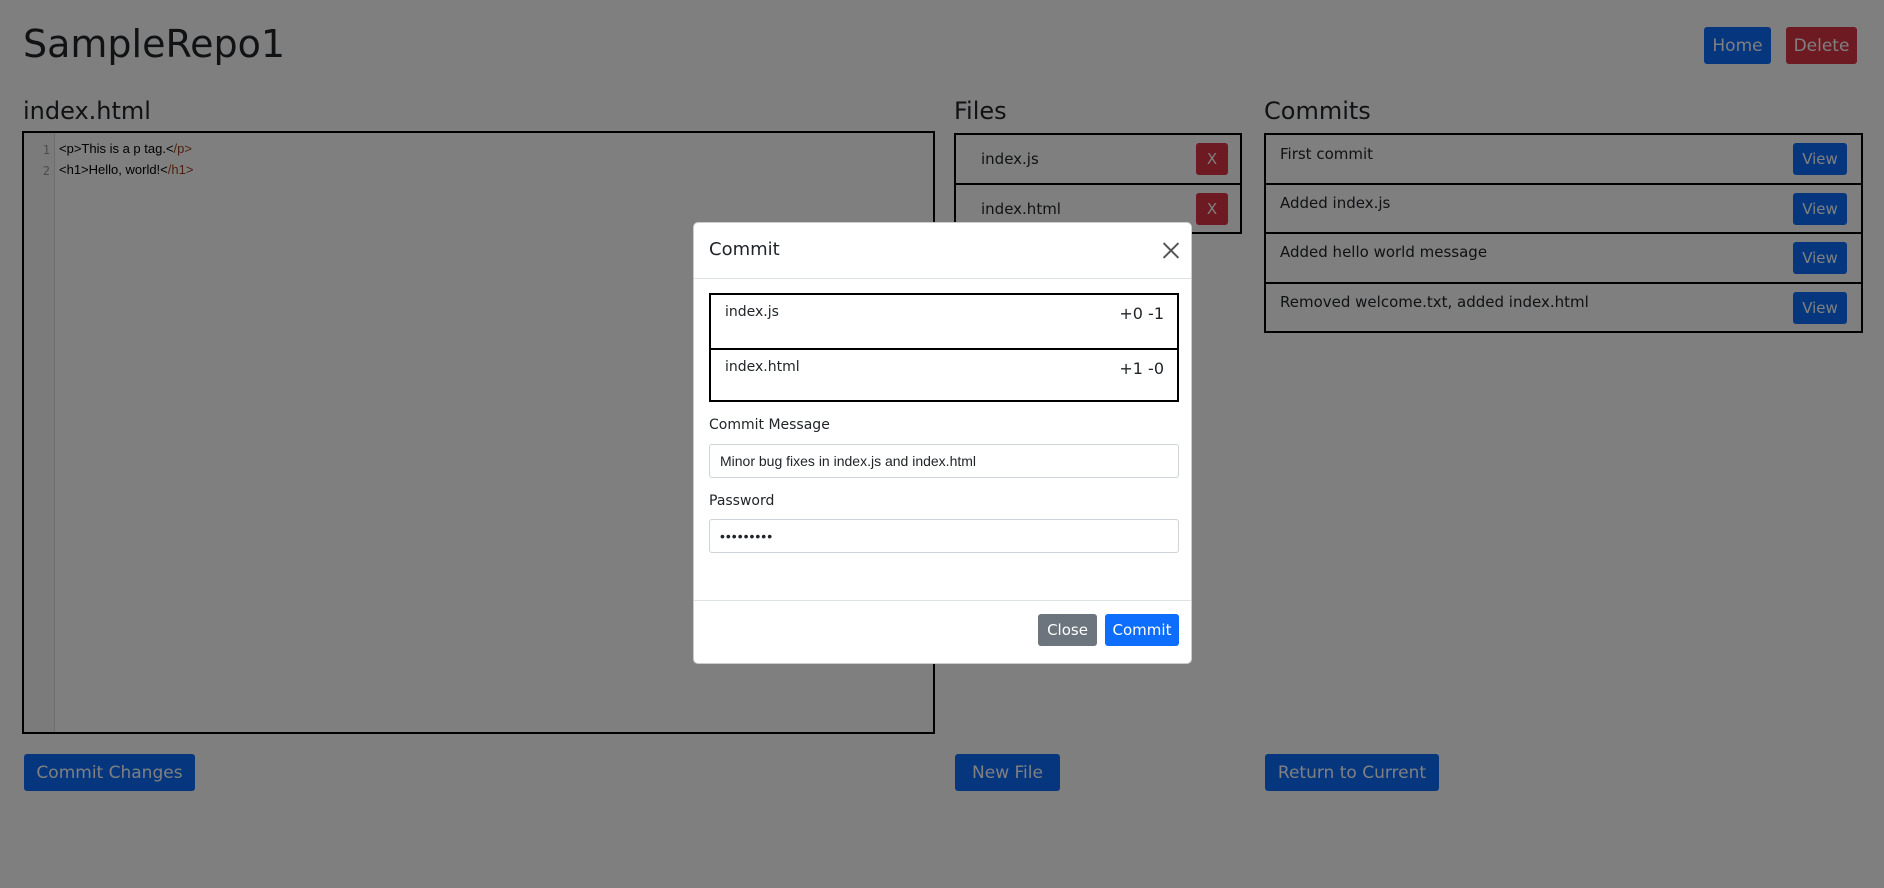  I want to click on modal-header: Commit, so click(942, 251).